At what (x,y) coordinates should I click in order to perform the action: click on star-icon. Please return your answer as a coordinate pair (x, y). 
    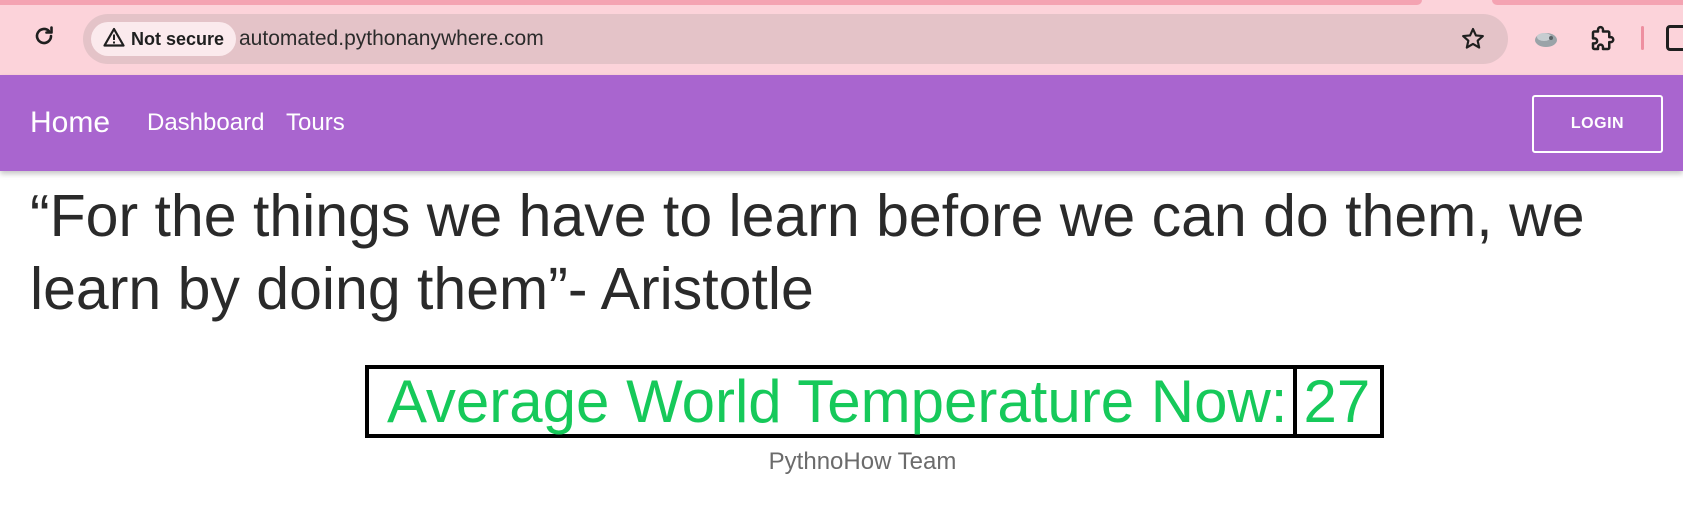
    Looking at the image, I should click on (1473, 39).